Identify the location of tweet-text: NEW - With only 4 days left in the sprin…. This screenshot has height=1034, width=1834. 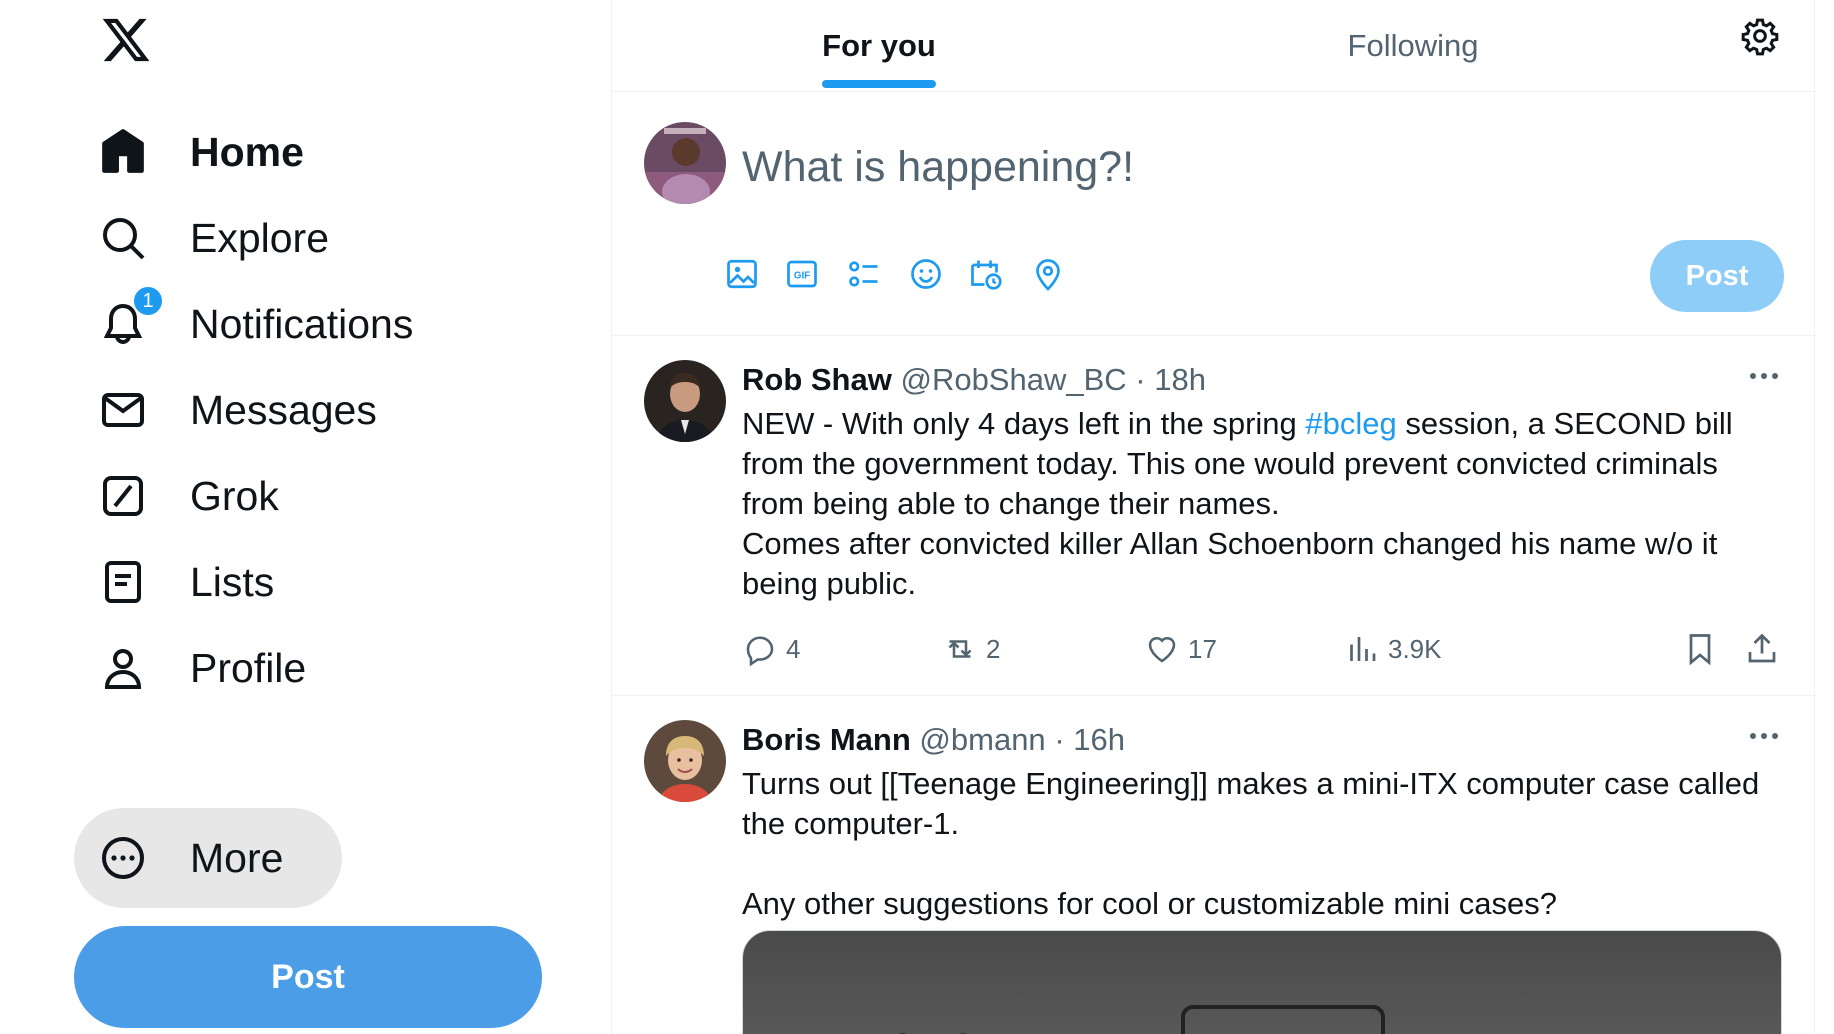
(1262, 504).